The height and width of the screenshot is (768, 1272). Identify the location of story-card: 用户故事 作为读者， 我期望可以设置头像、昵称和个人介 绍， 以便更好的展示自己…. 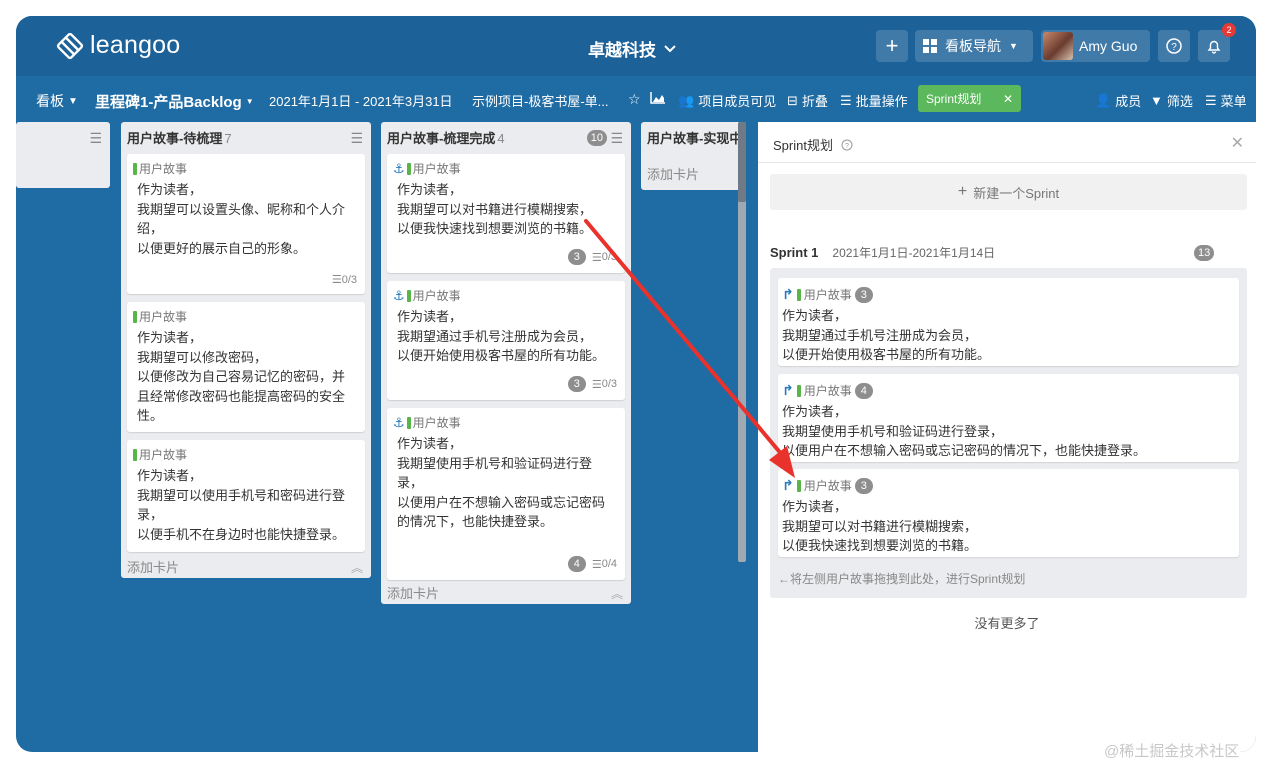
(246, 224).